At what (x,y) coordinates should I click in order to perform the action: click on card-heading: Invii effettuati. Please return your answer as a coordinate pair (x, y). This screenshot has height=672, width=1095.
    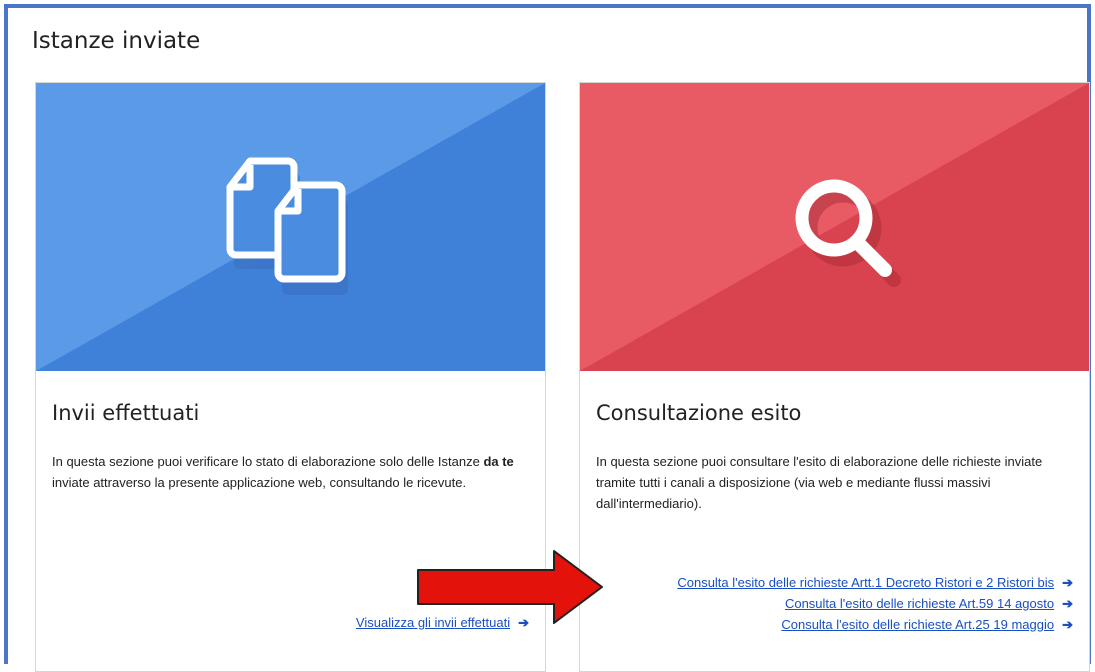
    Looking at the image, I should click on (126, 413).